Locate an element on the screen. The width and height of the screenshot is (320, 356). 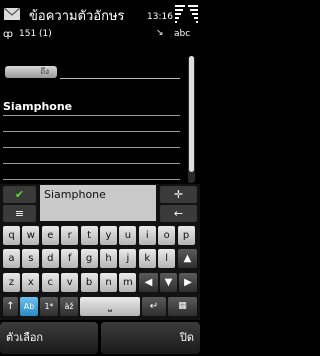
key-e: e is located at coordinates (50, 235).